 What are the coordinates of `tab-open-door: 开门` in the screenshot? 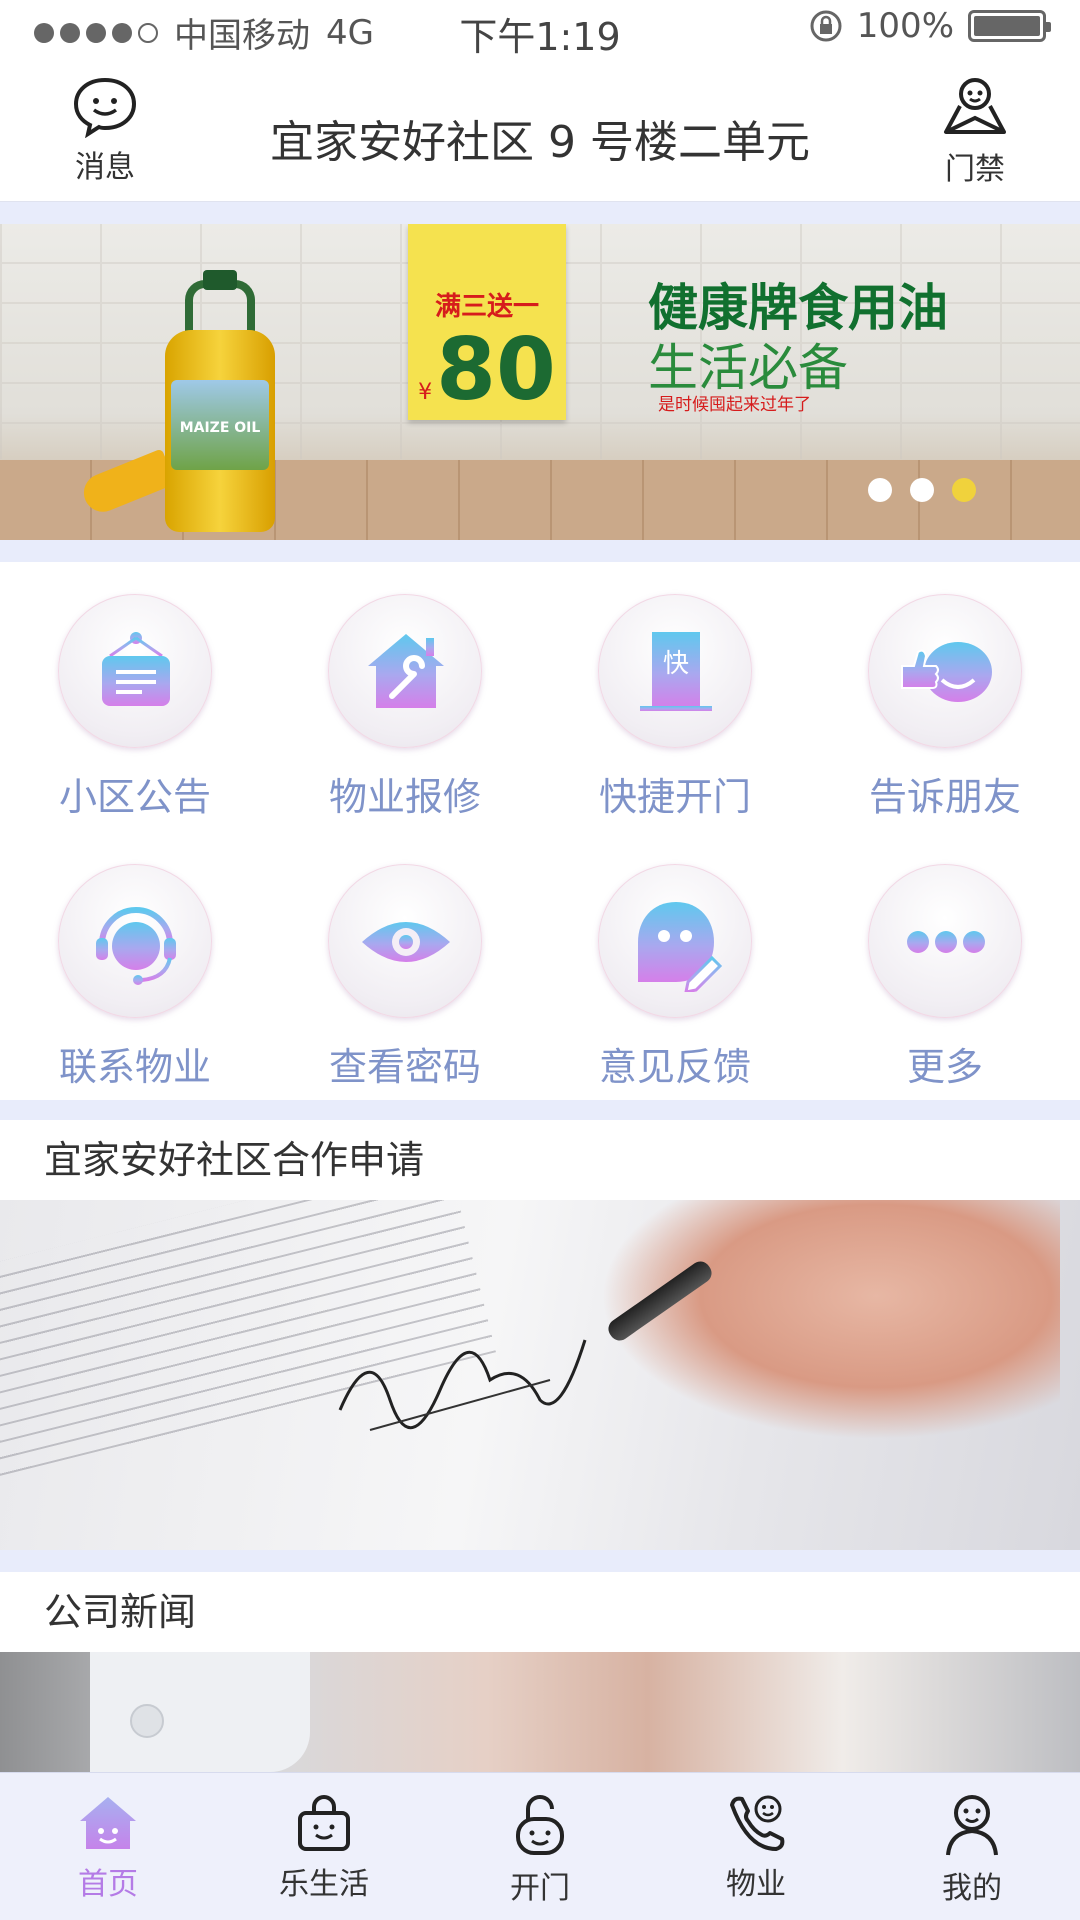 It's located at (540, 1850).